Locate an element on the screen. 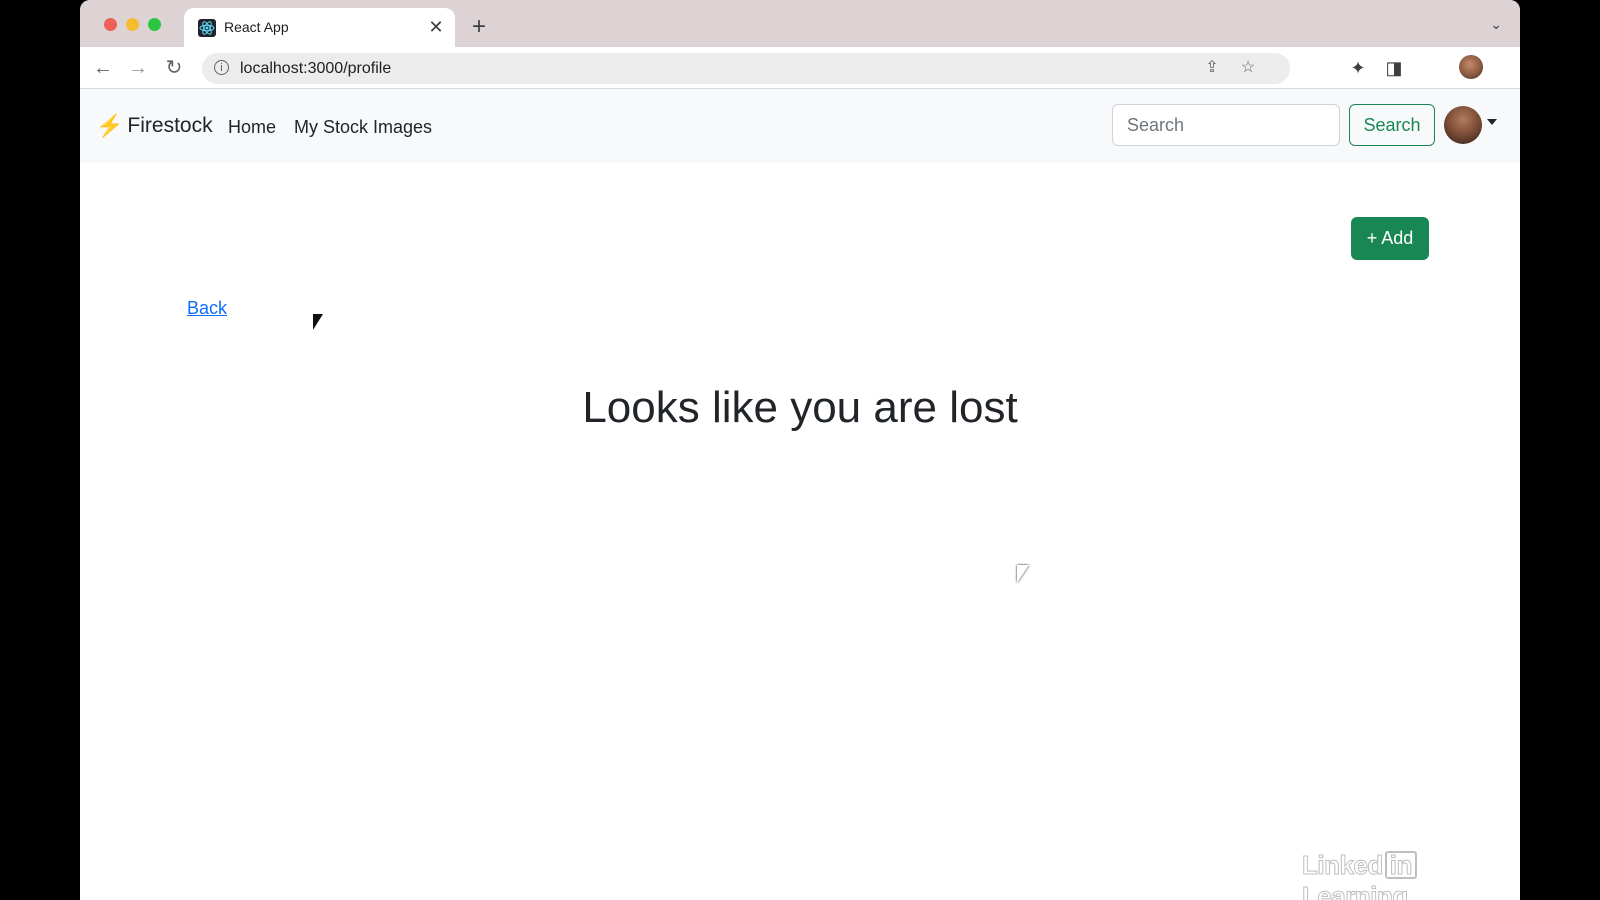 Image resolution: width=1600 pixels, height=900 pixels. page-title: Looks like you are lost is located at coordinates (800, 407).